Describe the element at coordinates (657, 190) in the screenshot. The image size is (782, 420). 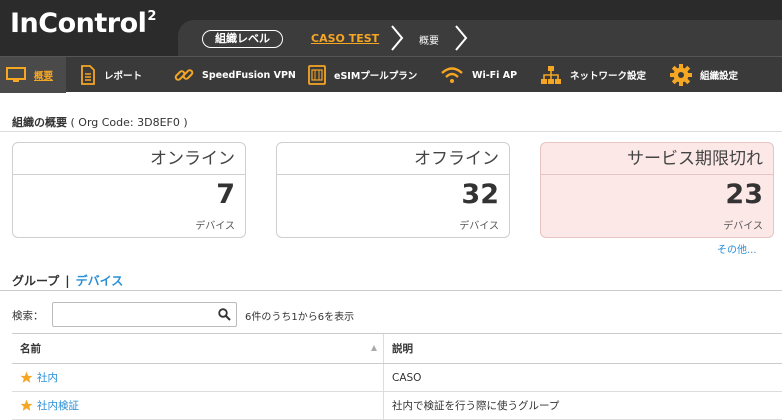
I see `expired-card: サービス期限切れ 23 デバイス` at that location.